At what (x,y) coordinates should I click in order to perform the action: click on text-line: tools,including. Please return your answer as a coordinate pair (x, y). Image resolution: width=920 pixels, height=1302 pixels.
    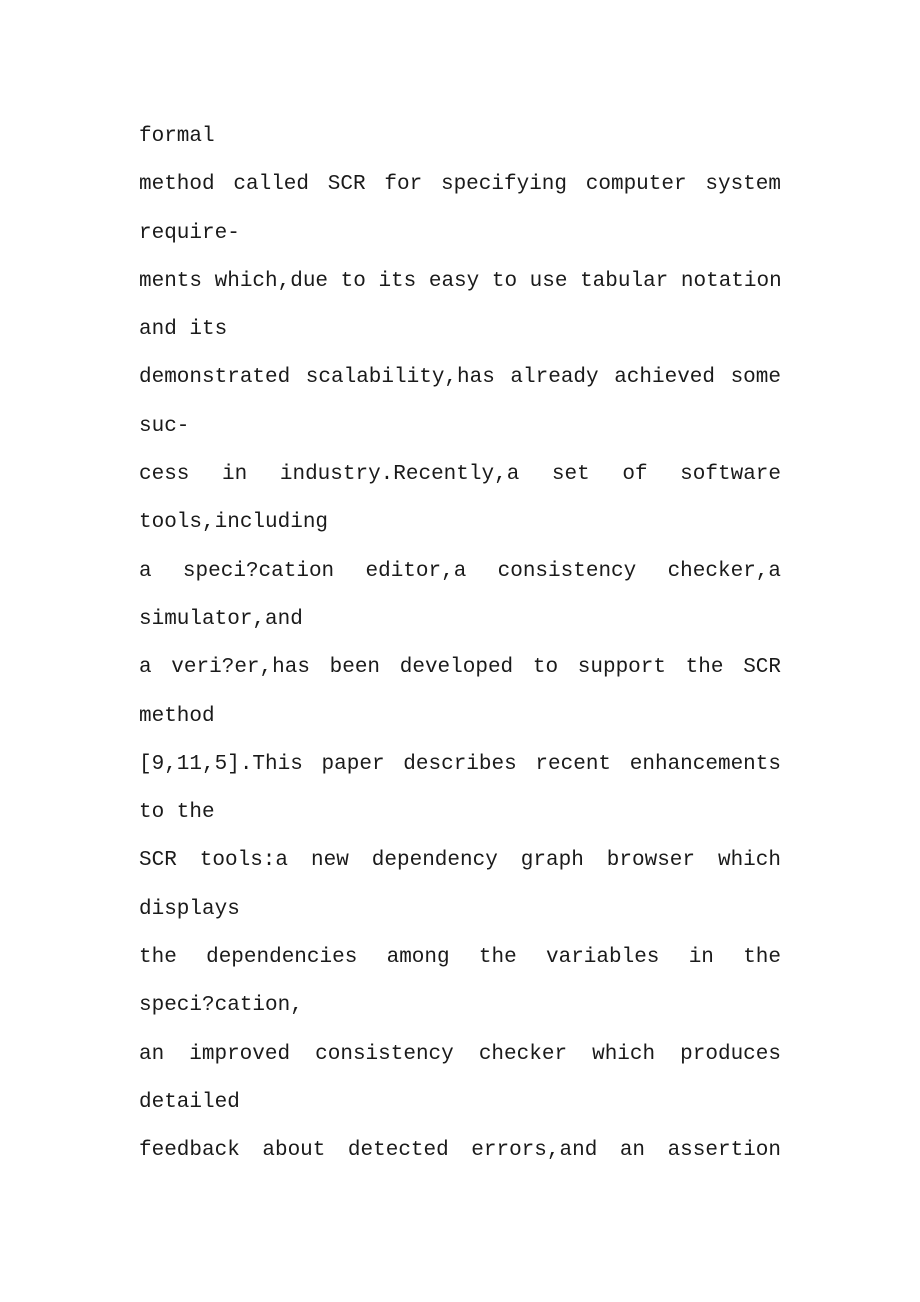
    Looking at the image, I should click on (234, 523).